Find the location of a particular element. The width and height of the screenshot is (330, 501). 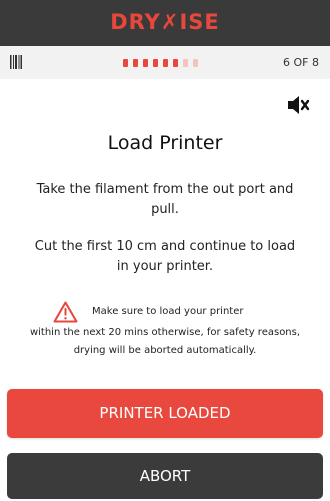

step-counter: 6 OF 8 is located at coordinates (301, 62).